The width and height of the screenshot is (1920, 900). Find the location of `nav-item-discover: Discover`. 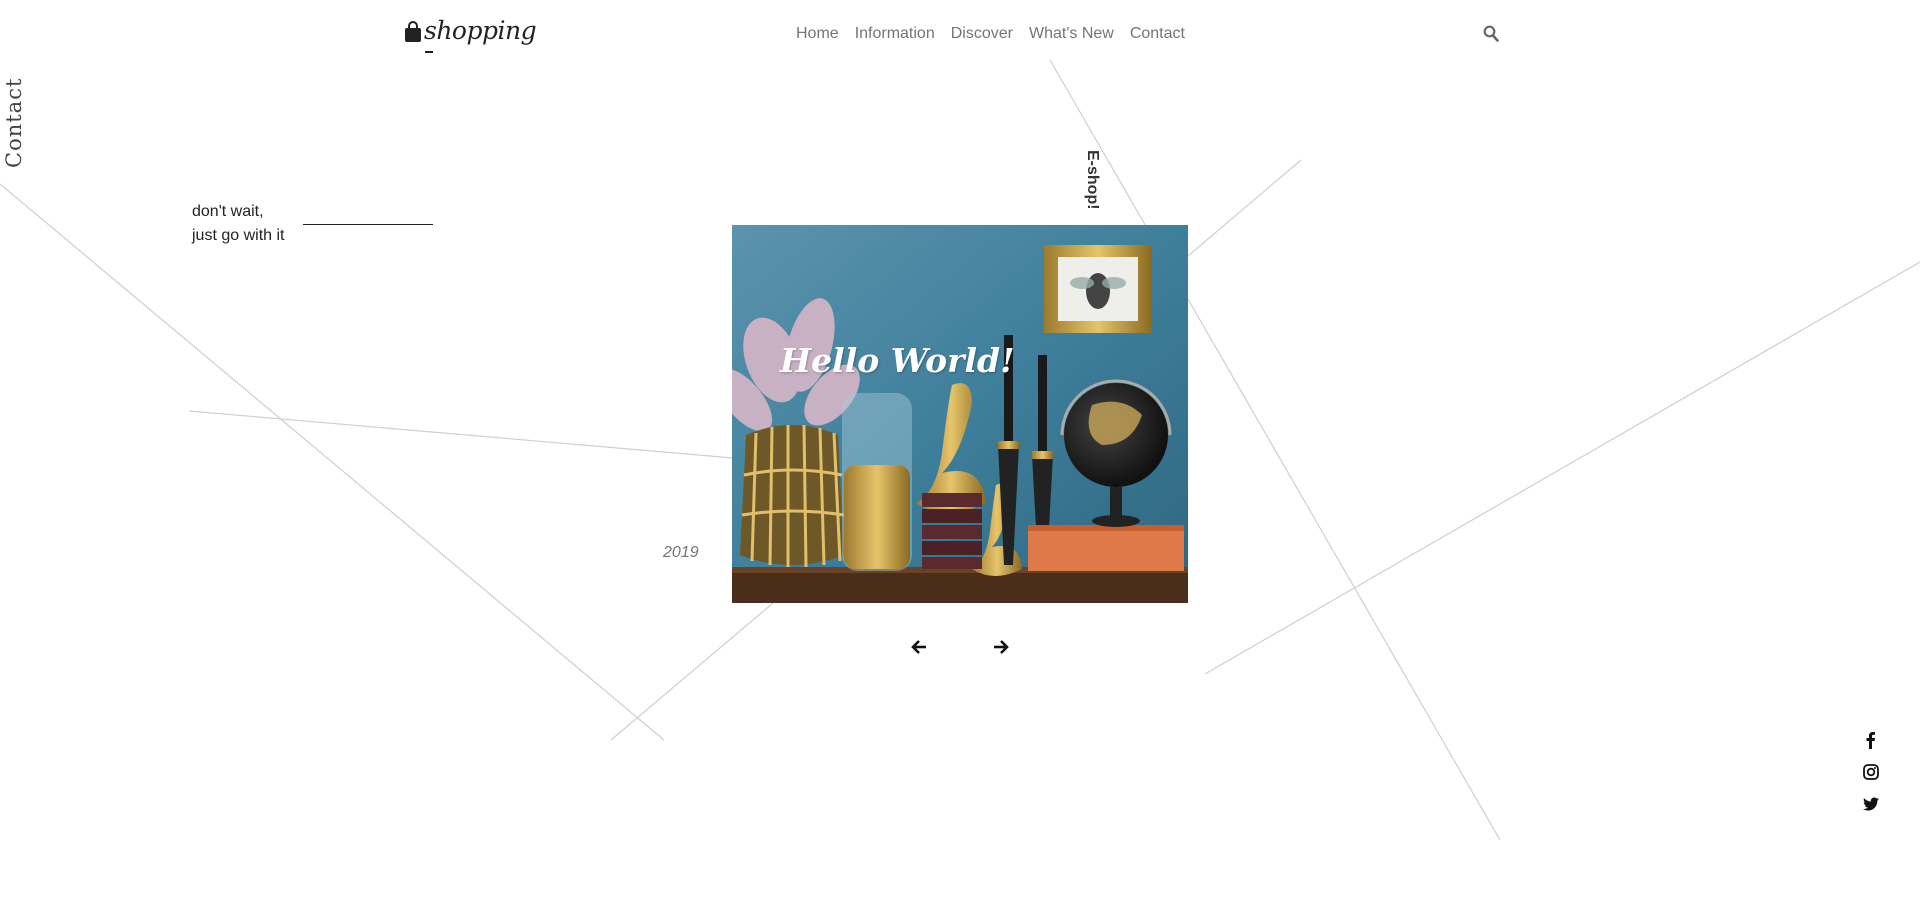

nav-item-discover: Discover is located at coordinates (982, 34).